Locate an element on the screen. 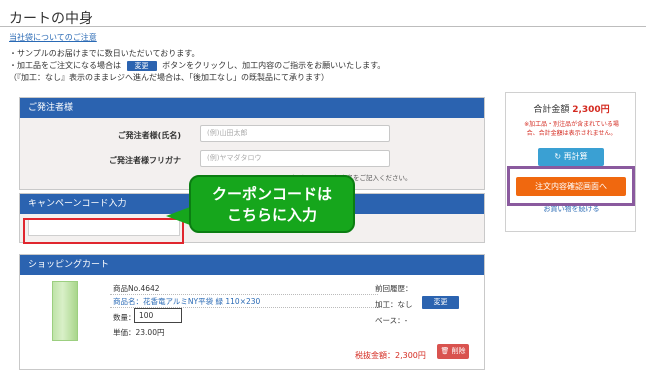 This screenshot has height=382, width=650. line-price: 税抜金額：2,300円 is located at coordinates (390, 355).